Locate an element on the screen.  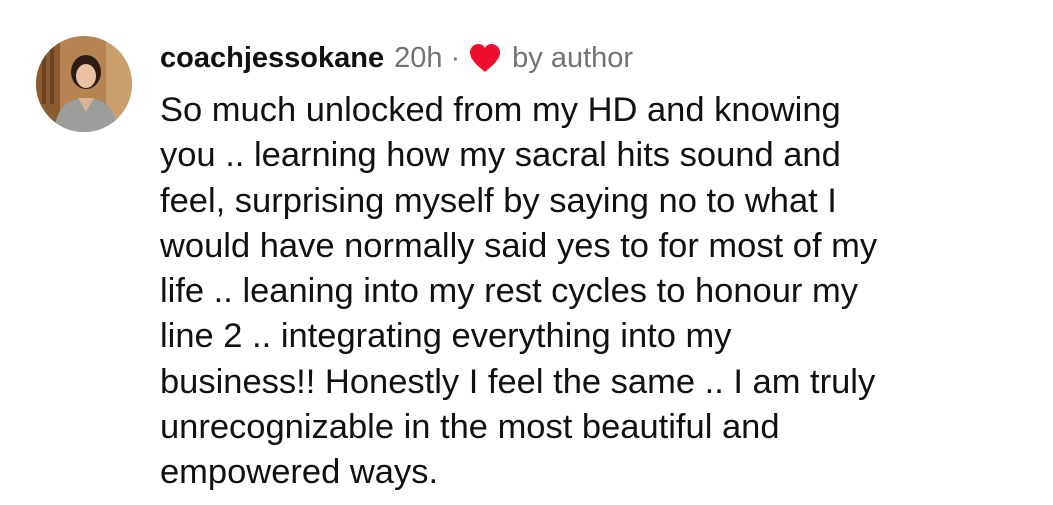
heart-icon is located at coordinates (485, 58).